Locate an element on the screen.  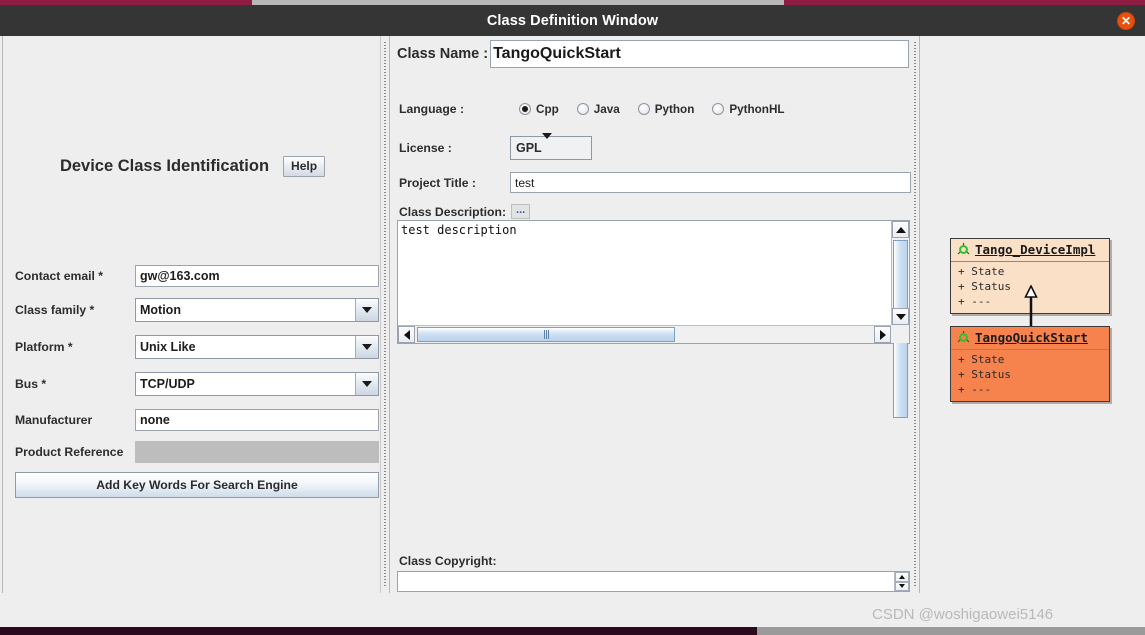
manufacturer-field is located at coordinates (257, 420).